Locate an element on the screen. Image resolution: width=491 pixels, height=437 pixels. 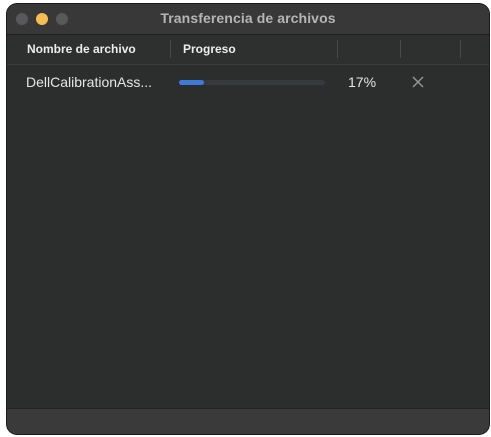
close-icon is located at coordinates (418, 82).